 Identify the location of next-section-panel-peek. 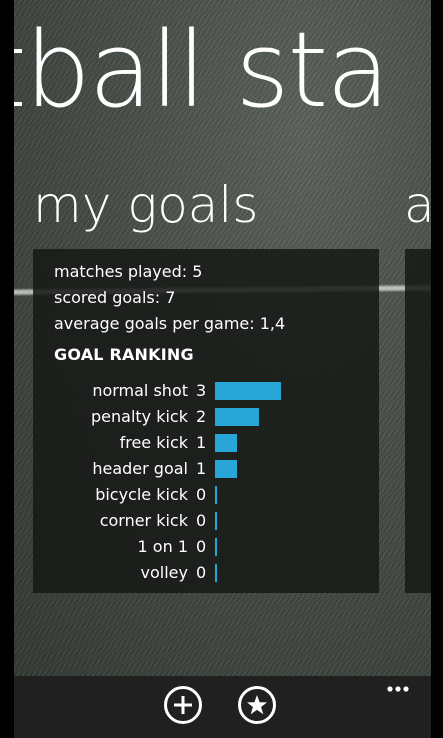
(418, 421).